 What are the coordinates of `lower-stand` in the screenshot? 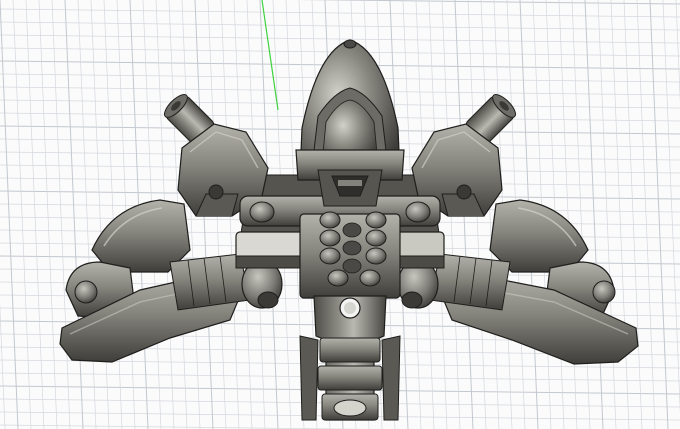 It's located at (350, 358).